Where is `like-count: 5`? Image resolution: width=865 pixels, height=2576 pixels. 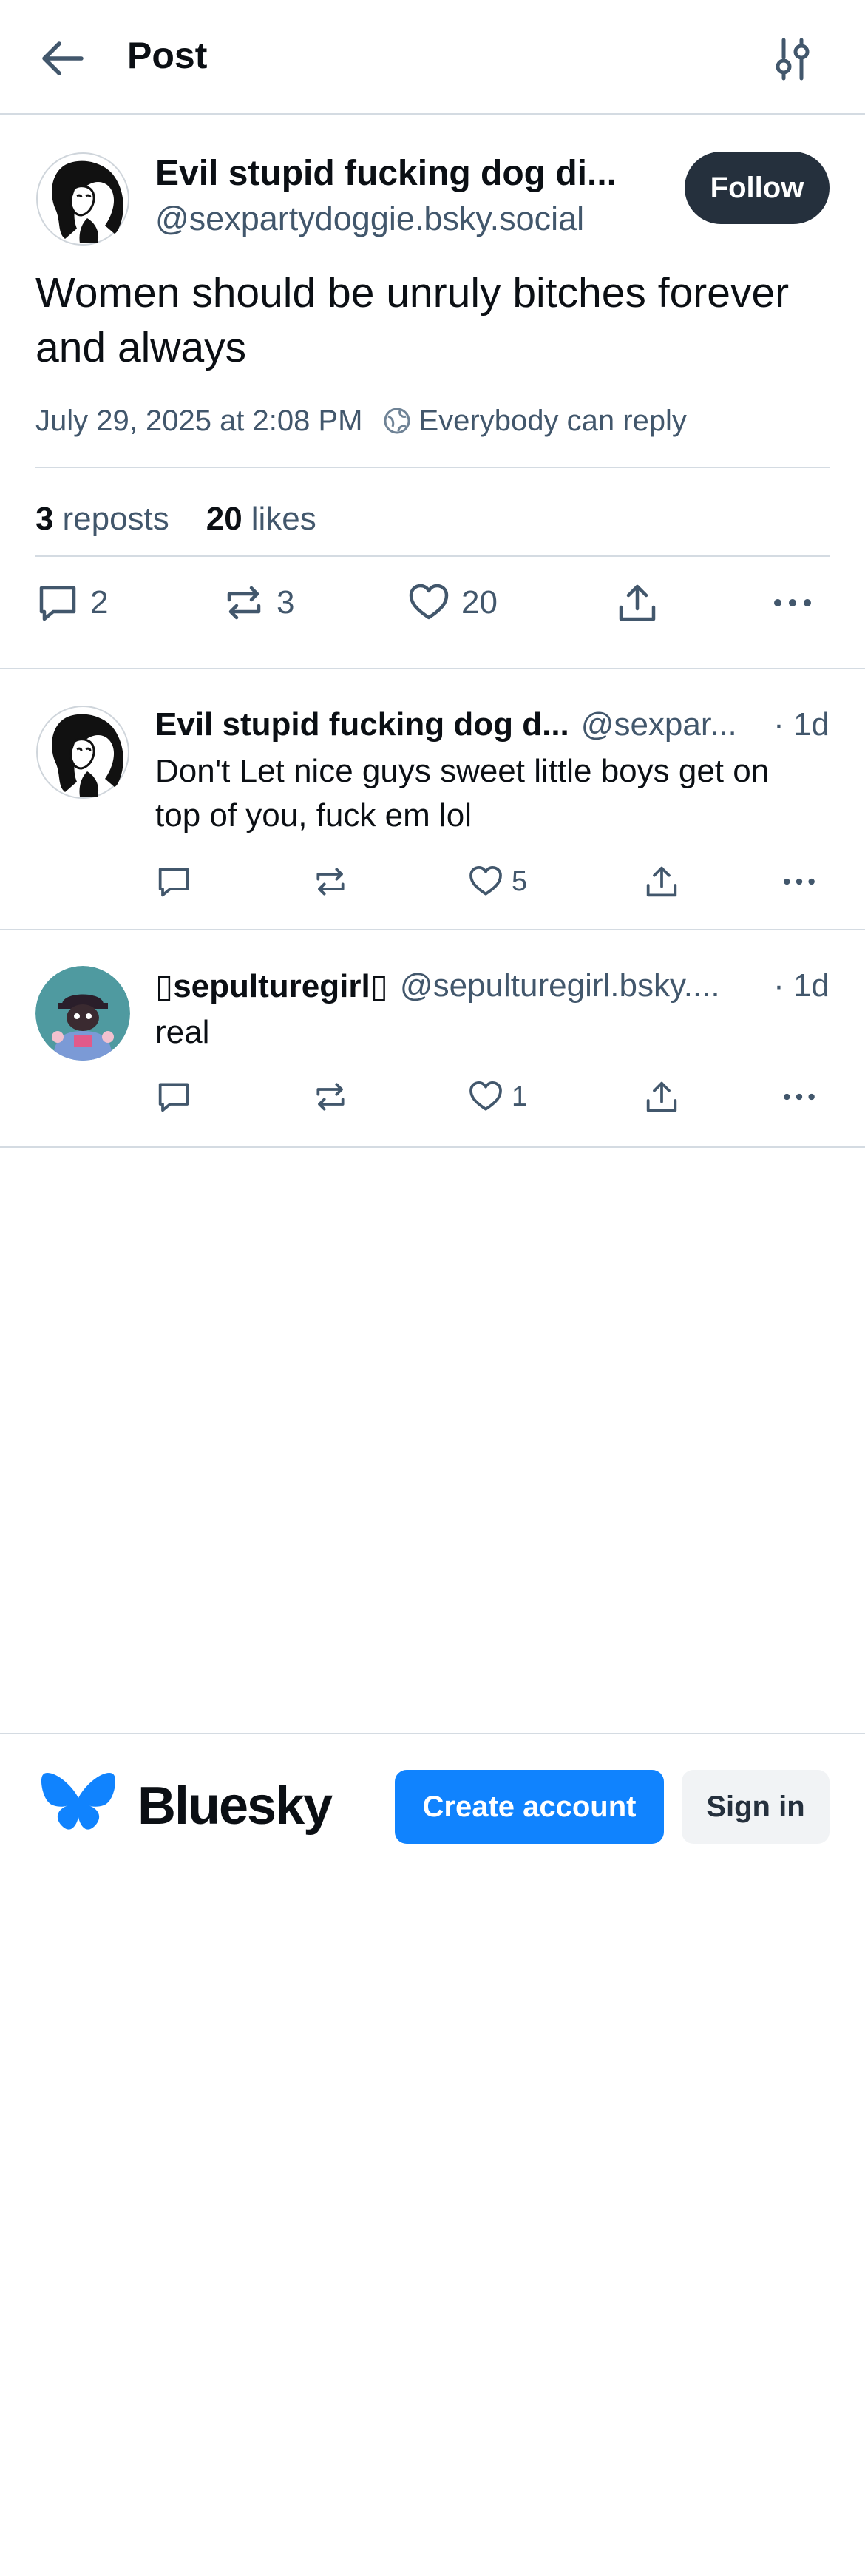
like-count: 5 is located at coordinates (520, 881).